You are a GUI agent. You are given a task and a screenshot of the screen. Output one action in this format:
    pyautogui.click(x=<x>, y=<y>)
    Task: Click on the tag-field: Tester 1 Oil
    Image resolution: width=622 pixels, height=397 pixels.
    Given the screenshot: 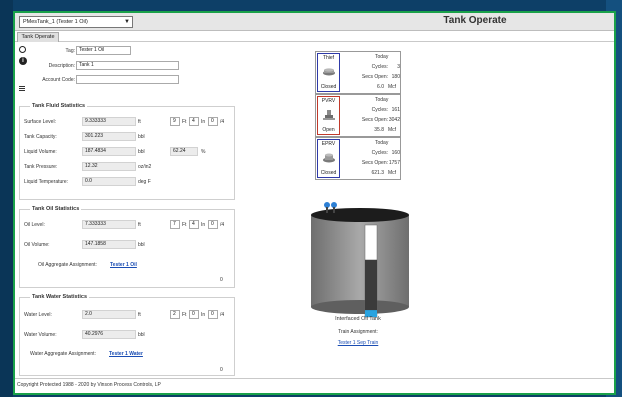 What is the action you would take?
    pyautogui.click(x=103, y=50)
    